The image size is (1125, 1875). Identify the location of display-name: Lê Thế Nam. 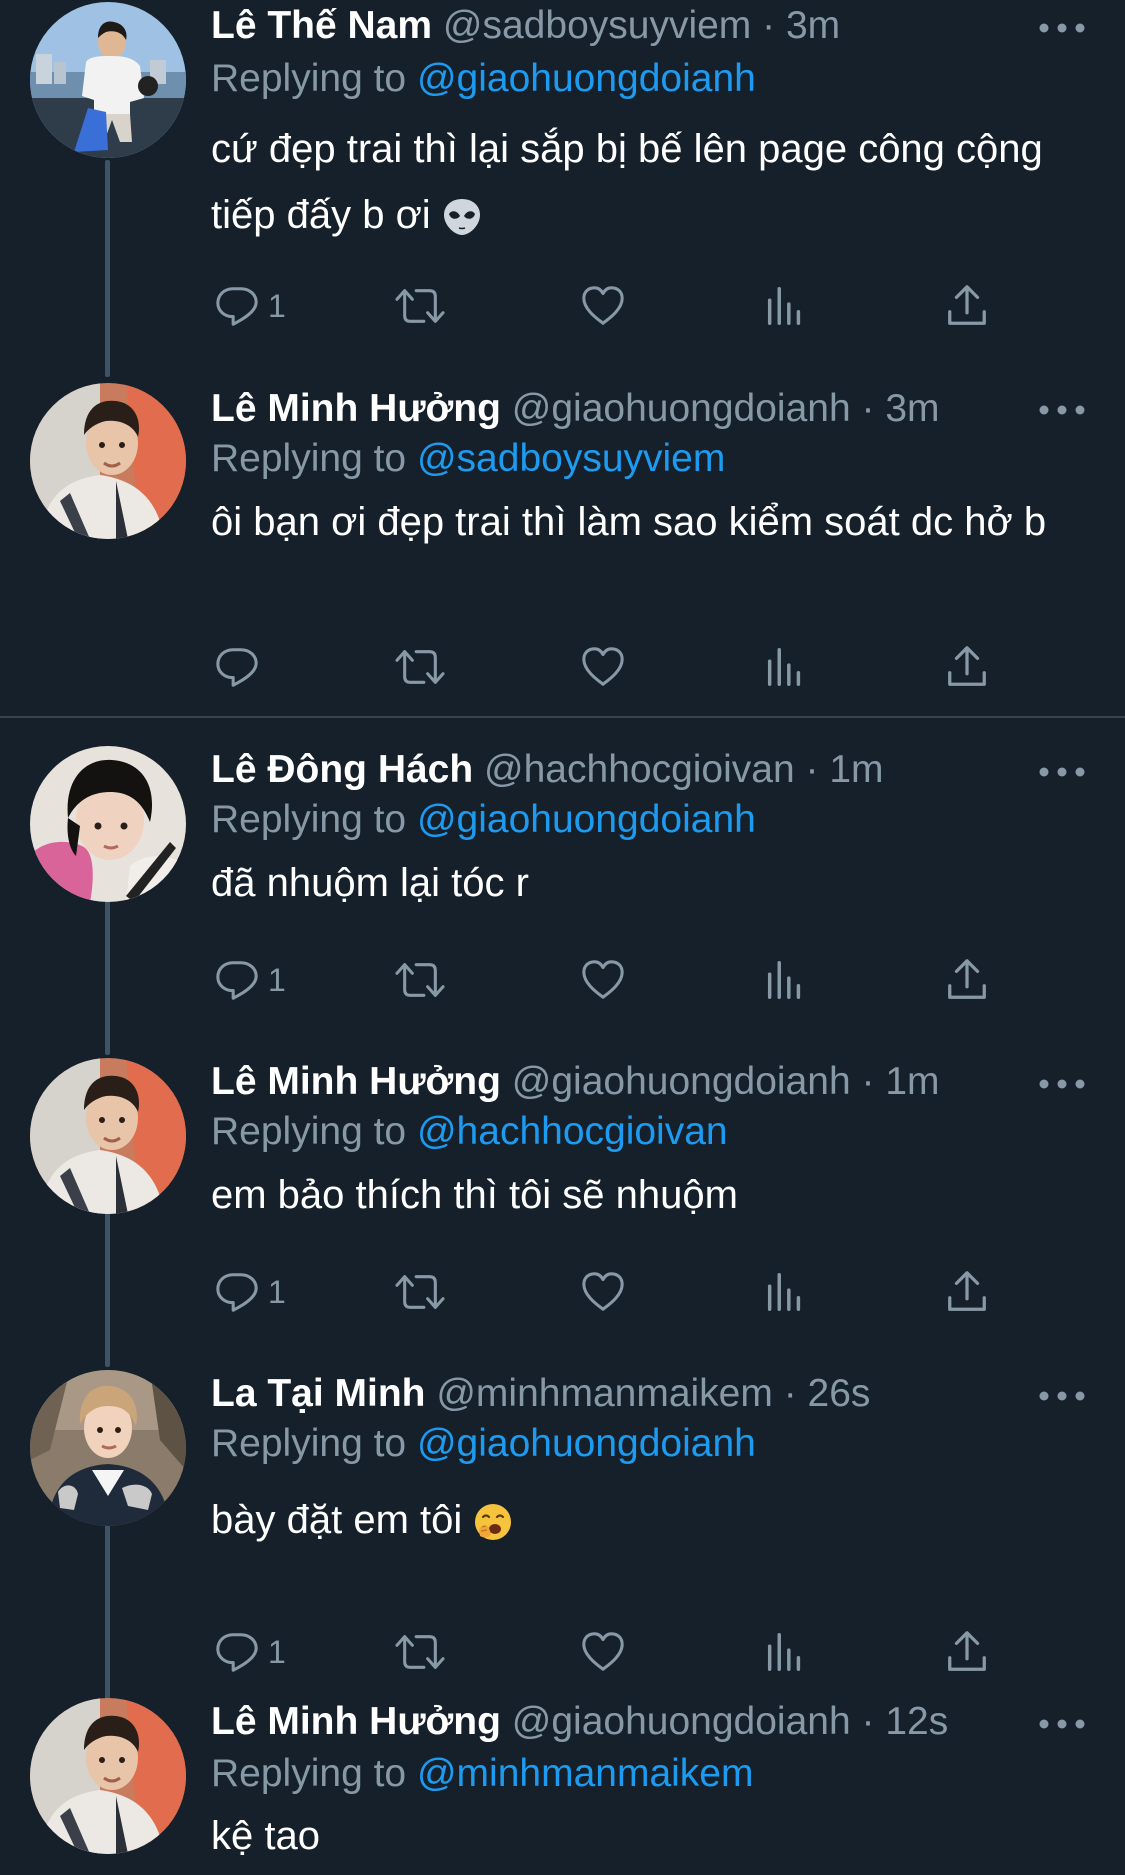
(321, 25).